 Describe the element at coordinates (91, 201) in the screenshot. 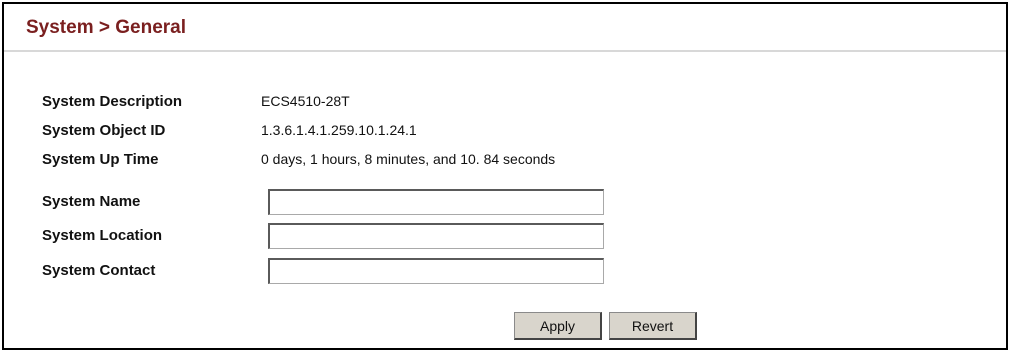

I see `system-name-label: System Name` at that location.